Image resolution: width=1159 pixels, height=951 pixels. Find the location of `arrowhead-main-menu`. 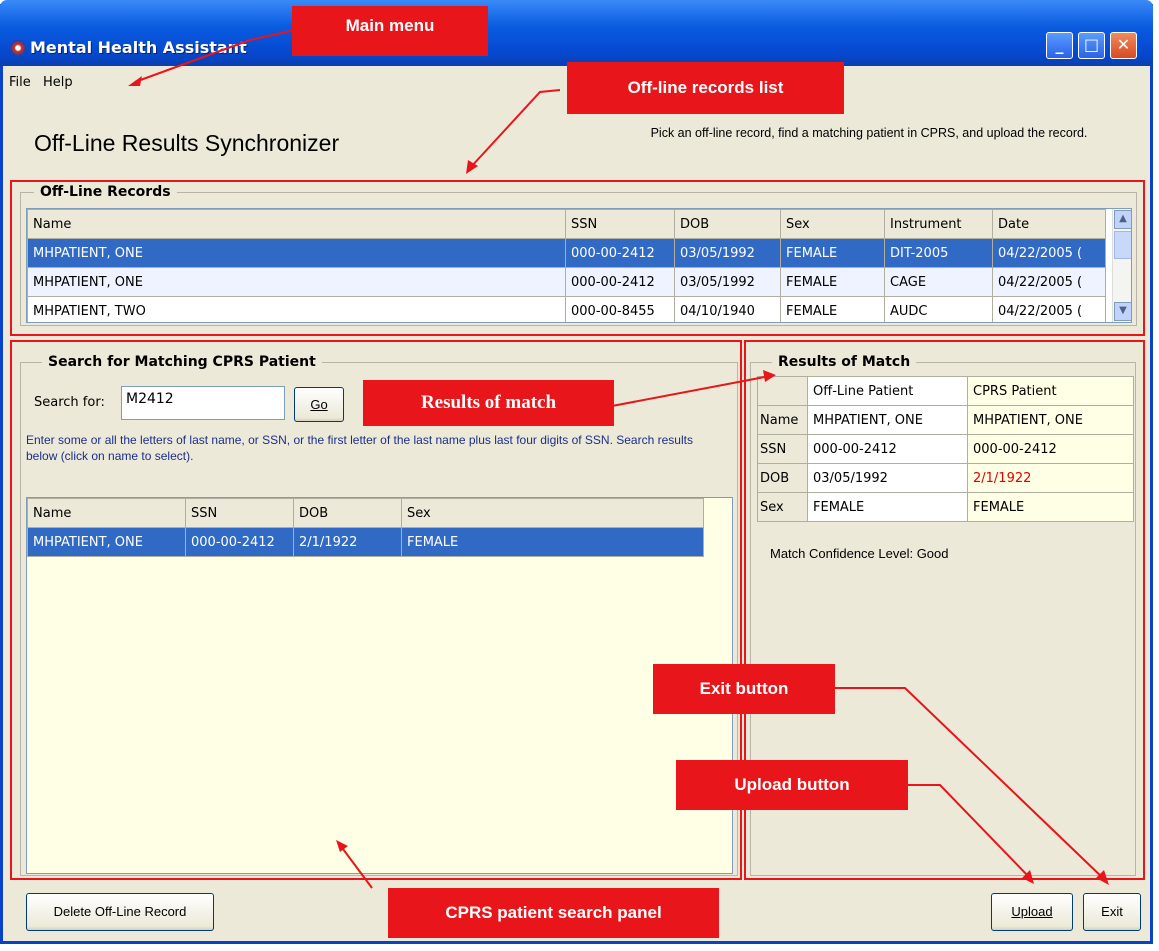

arrowhead-main-menu is located at coordinates (135, 81).